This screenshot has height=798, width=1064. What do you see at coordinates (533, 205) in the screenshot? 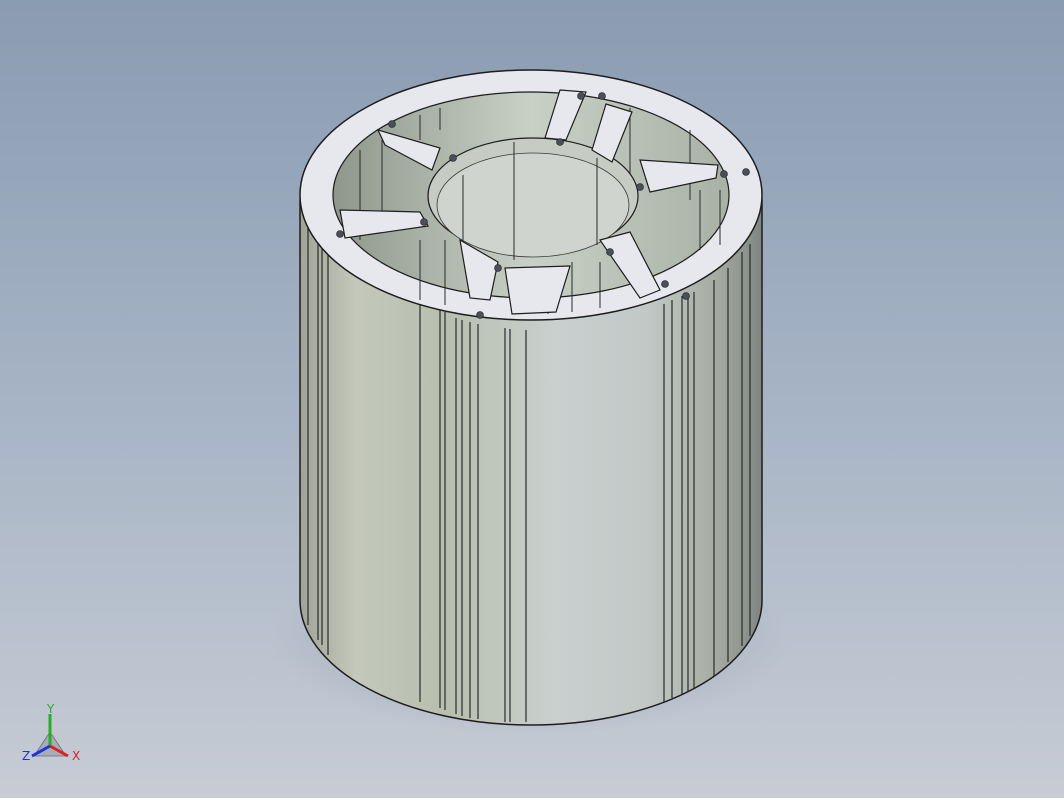
I see `center-tube-inner` at bounding box center [533, 205].